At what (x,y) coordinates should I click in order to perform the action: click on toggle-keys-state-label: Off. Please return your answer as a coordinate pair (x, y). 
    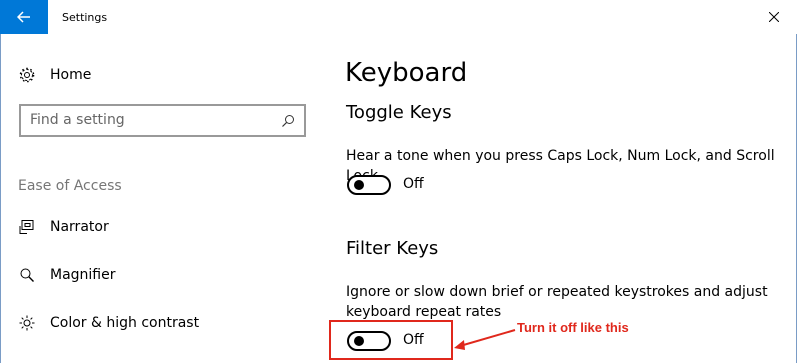
    Looking at the image, I should click on (413, 184).